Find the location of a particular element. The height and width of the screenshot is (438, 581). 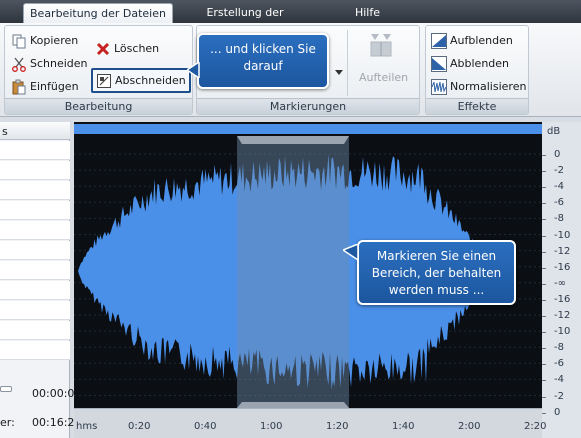

abblenden-label: Abblenden is located at coordinates (480, 63).